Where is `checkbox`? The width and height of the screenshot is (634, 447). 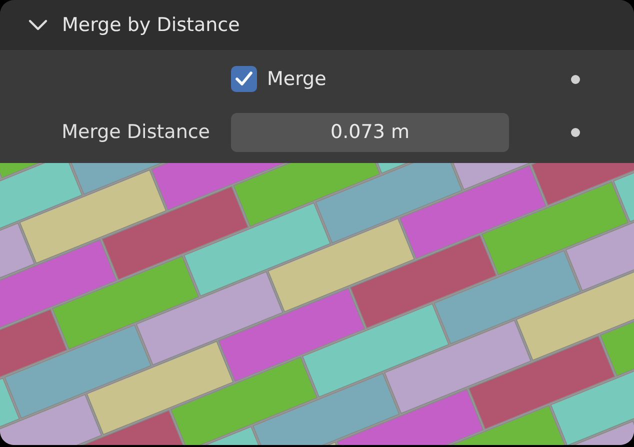
checkbox is located at coordinates (244, 79).